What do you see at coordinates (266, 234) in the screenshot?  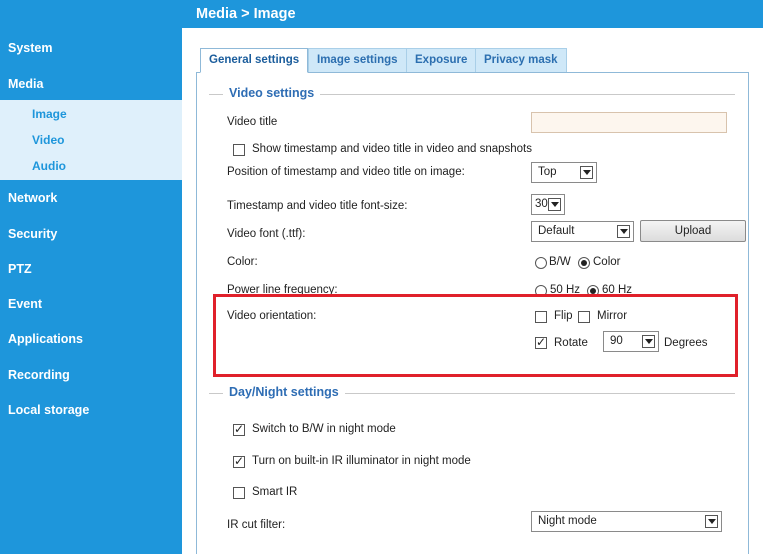 I see `video-font-label: Video font (.ttf):` at bounding box center [266, 234].